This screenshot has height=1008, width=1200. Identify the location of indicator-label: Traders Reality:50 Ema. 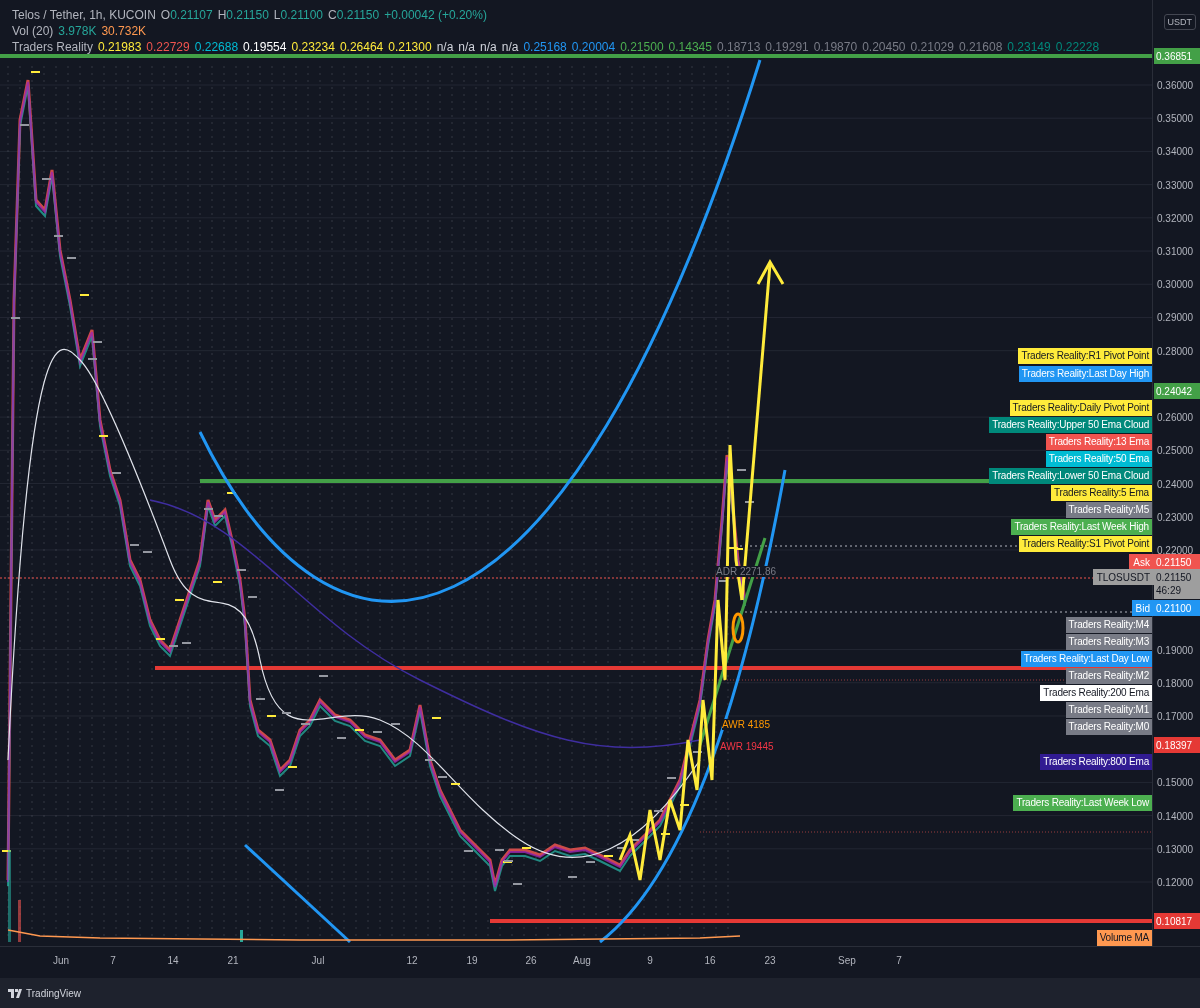
(1098, 459).